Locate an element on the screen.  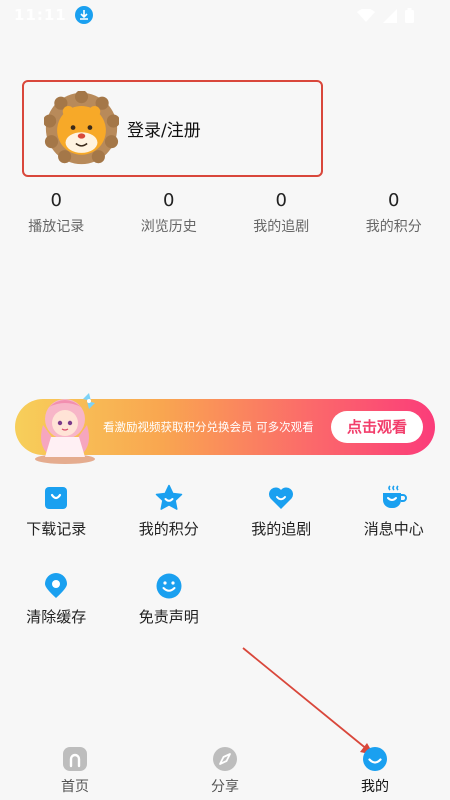
heart-icon is located at coordinates (281, 498).